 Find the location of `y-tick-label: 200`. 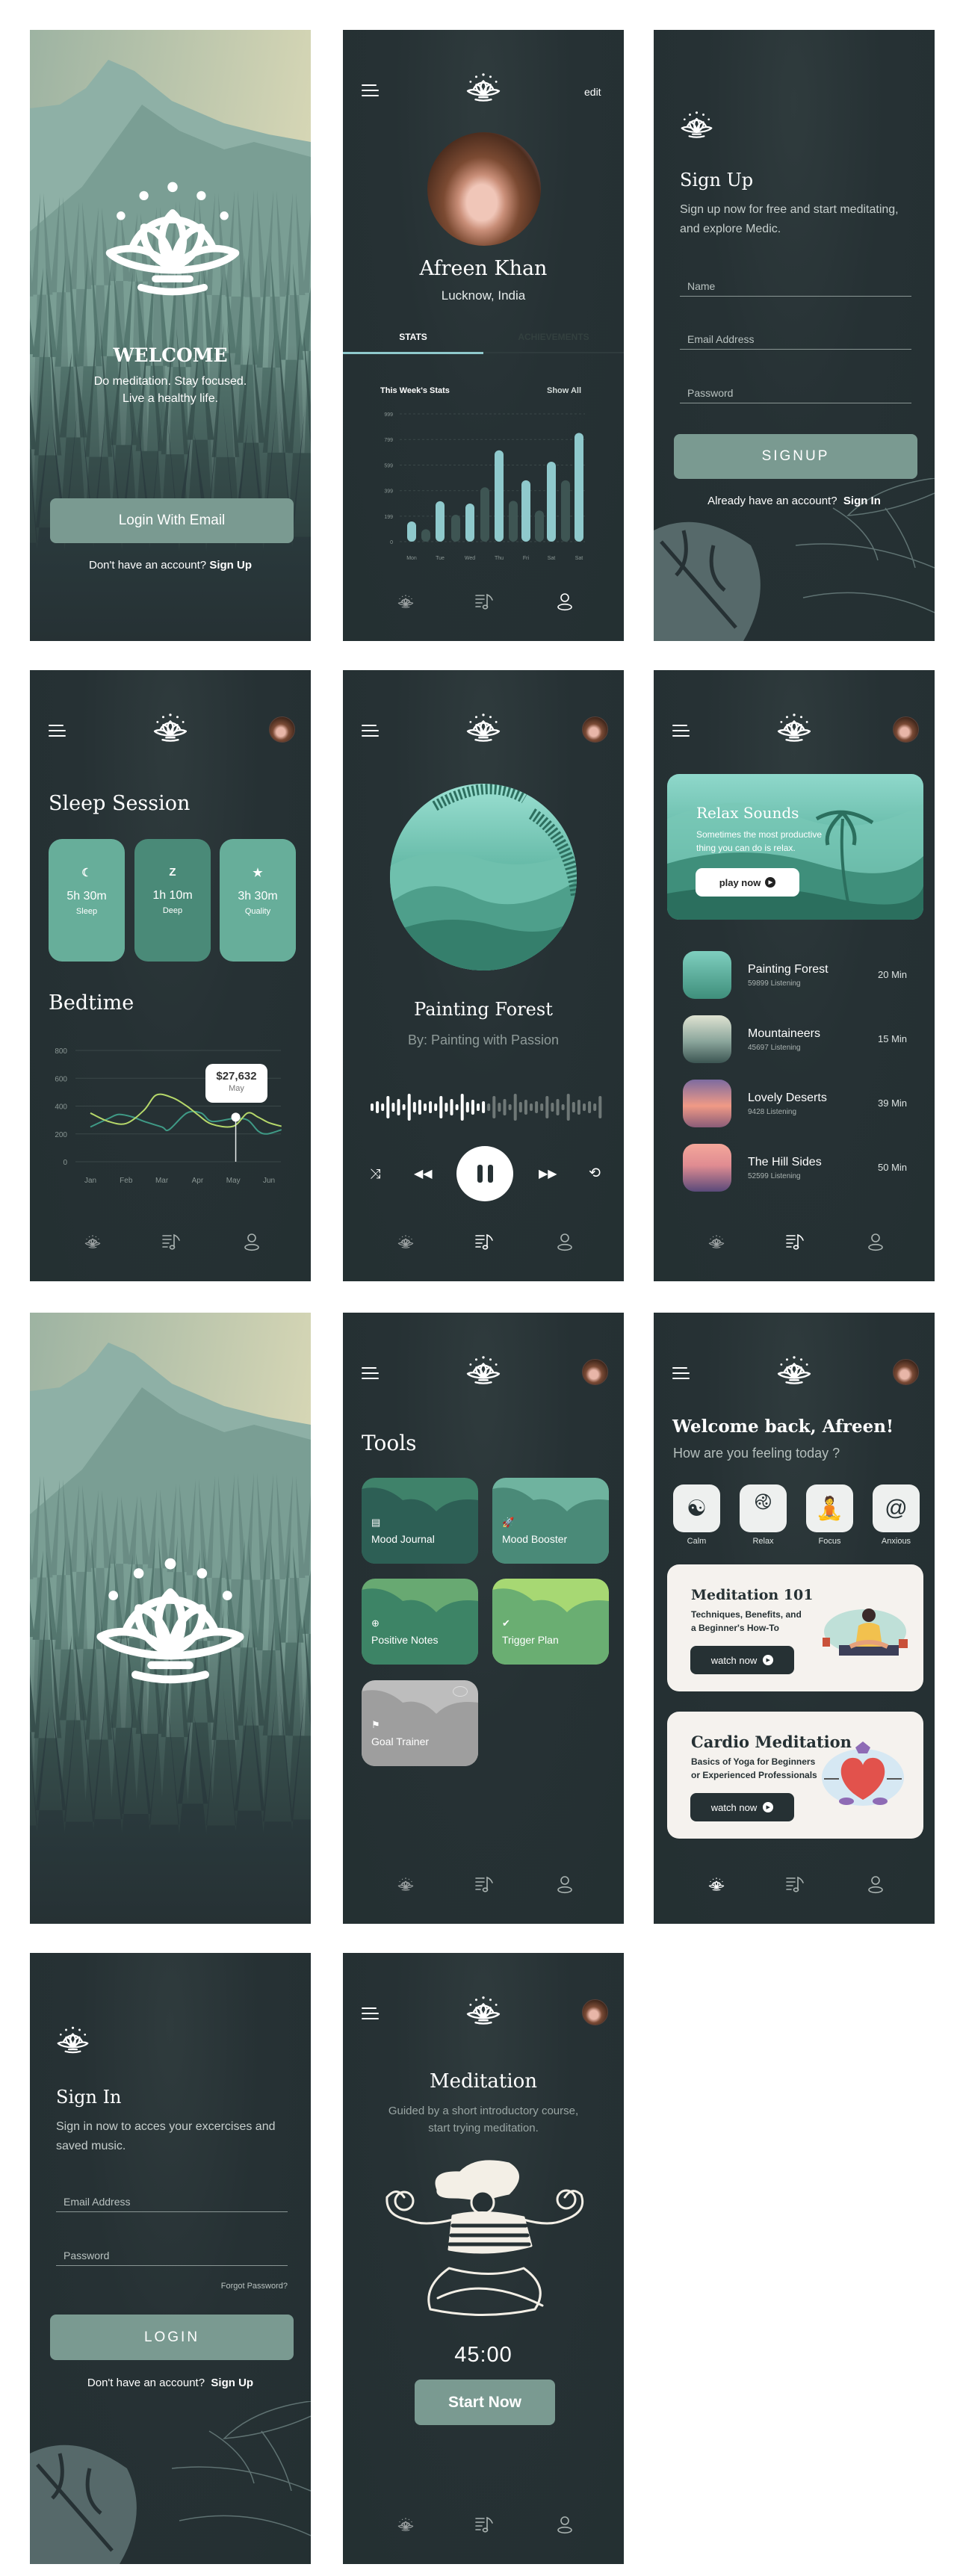

y-tick-label: 200 is located at coordinates (61, 1135).